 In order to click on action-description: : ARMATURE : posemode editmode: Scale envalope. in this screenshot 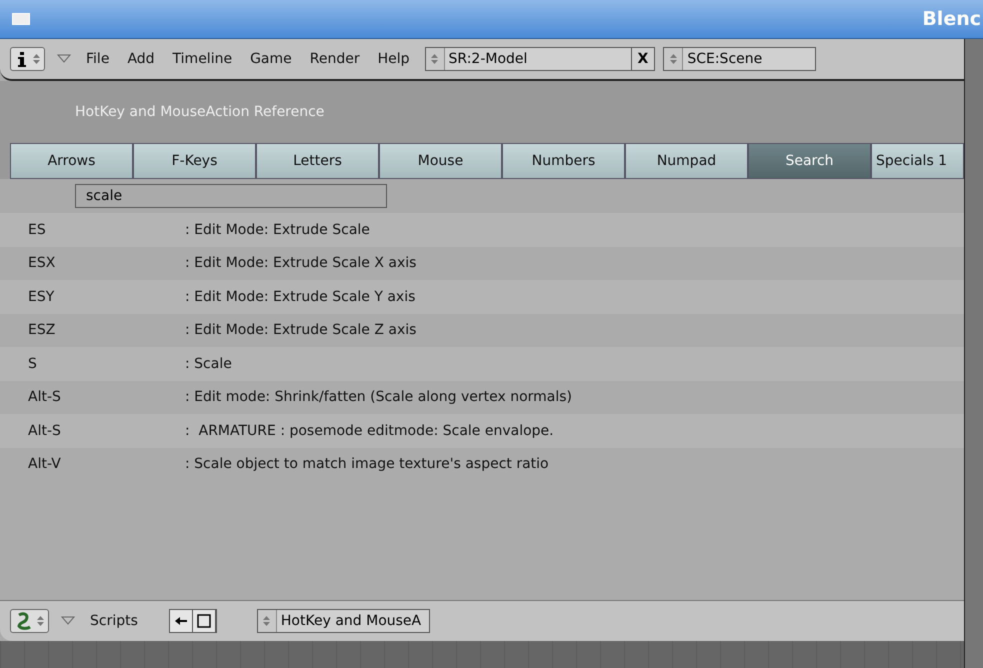, I will do `click(369, 430)`.